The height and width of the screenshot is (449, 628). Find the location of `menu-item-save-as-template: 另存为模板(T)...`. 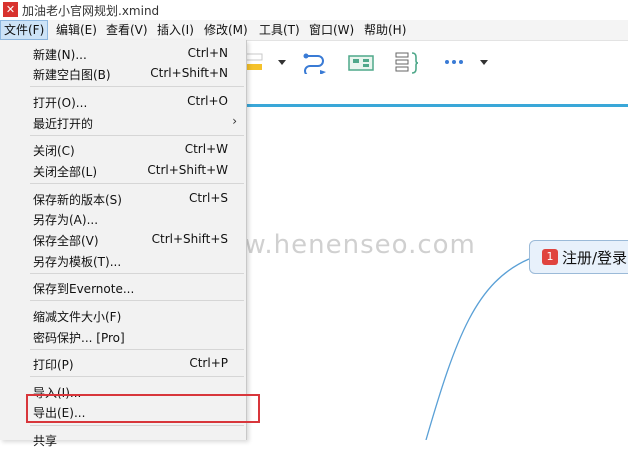

menu-item-save-as-template: 另存为模板(T)... is located at coordinates (123, 260).